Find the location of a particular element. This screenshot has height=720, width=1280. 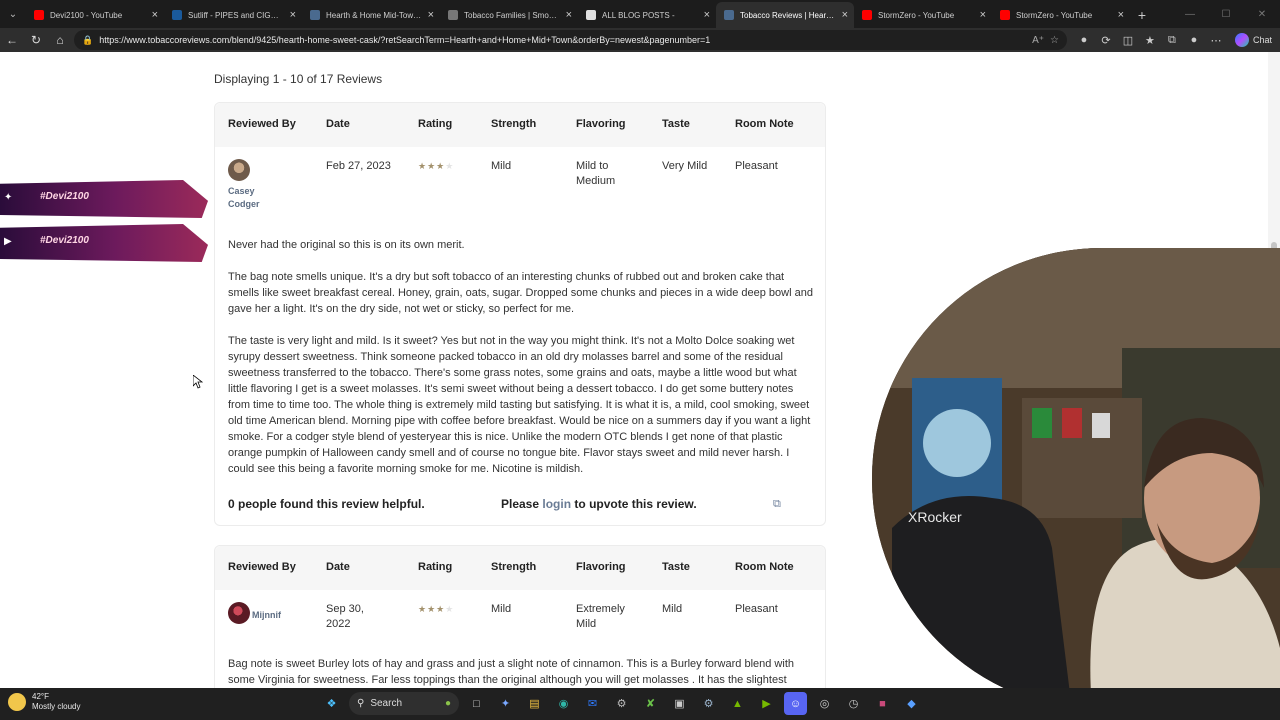

weather-condition: Mostly cloudy is located at coordinates (56, 706).